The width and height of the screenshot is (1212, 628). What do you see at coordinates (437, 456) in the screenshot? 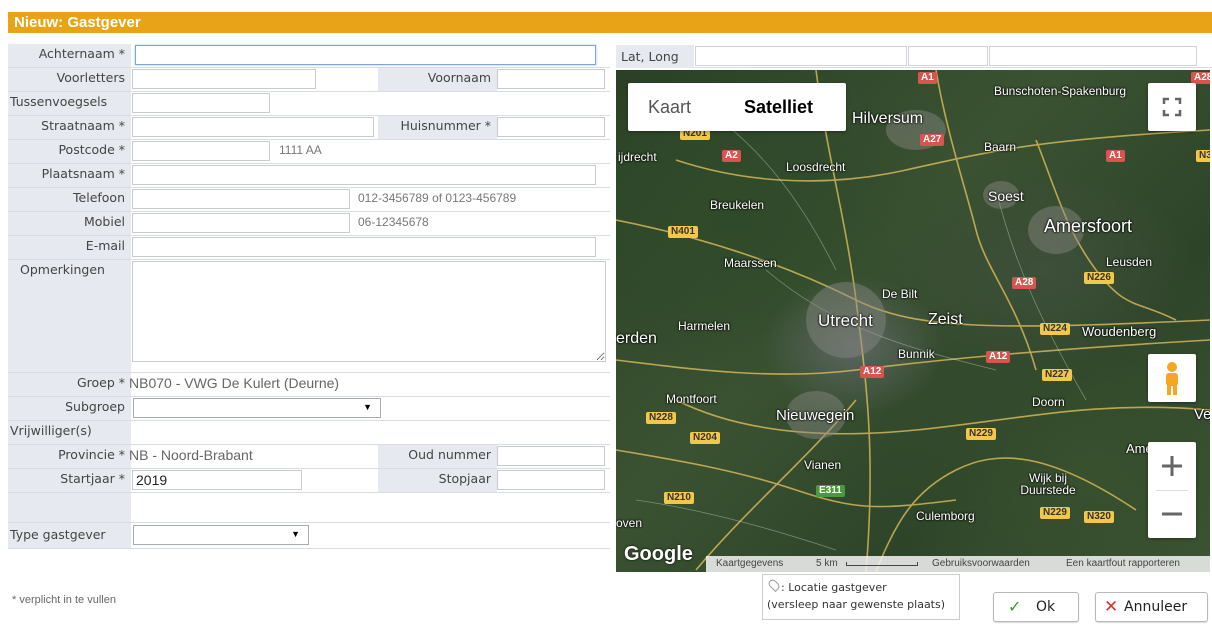
I see `oud-nummer-label: Oud nummer` at bounding box center [437, 456].